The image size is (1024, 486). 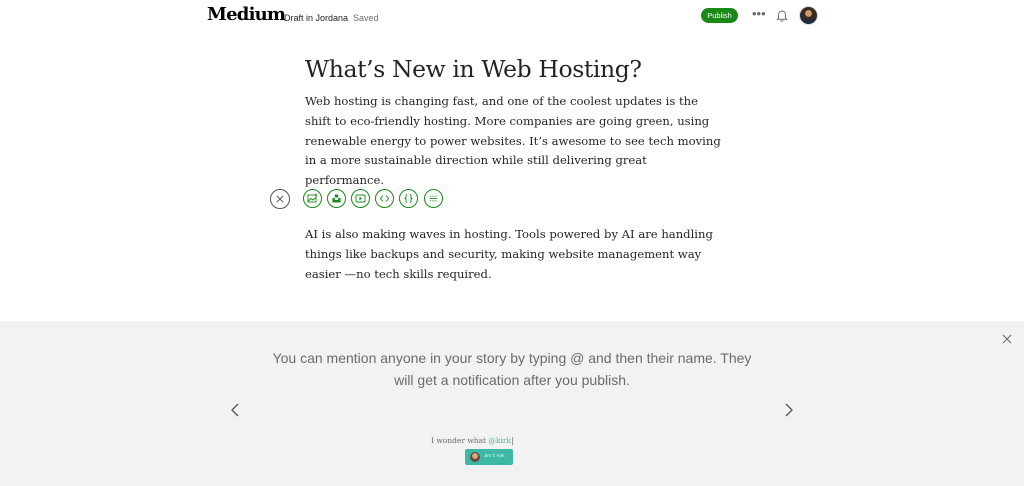 What do you see at coordinates (759, 13) in the screenshot?
I see `more-options-icon: •••` at bounding box center [759, 13].